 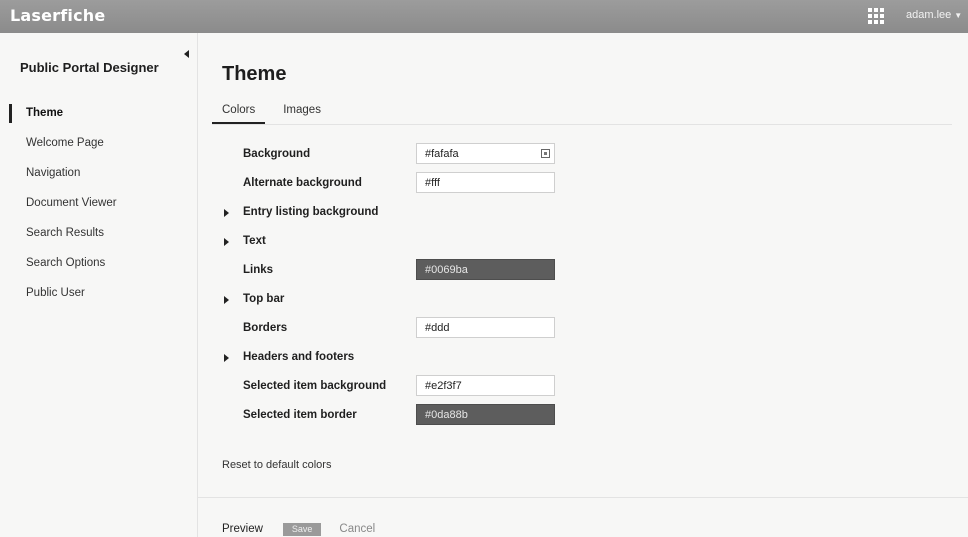 I want to click on top-bar-label: Top bar, so click(x=263, y=299).